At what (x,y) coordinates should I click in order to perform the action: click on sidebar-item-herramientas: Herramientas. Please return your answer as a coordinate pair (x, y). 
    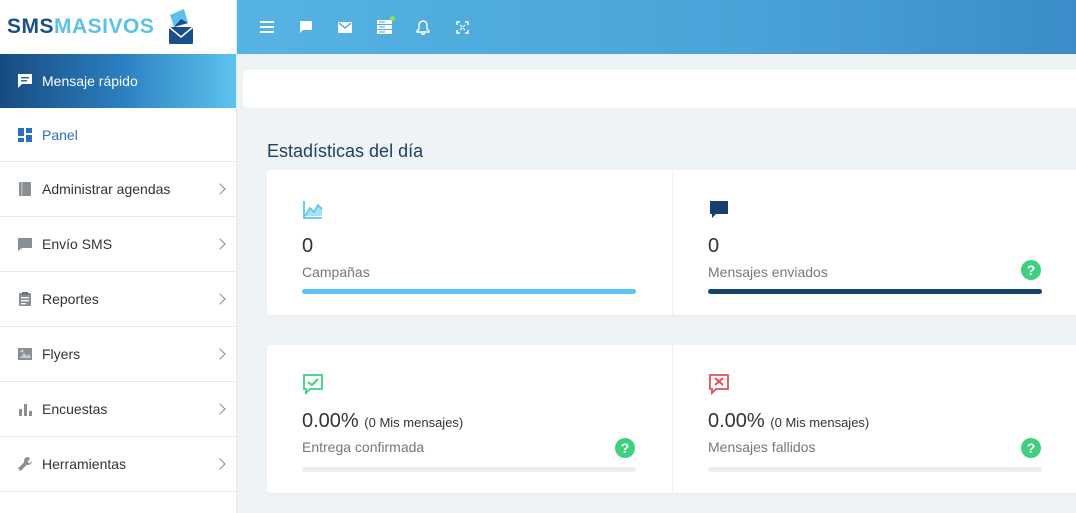
    Looking at the image, I should click on (118, 464).